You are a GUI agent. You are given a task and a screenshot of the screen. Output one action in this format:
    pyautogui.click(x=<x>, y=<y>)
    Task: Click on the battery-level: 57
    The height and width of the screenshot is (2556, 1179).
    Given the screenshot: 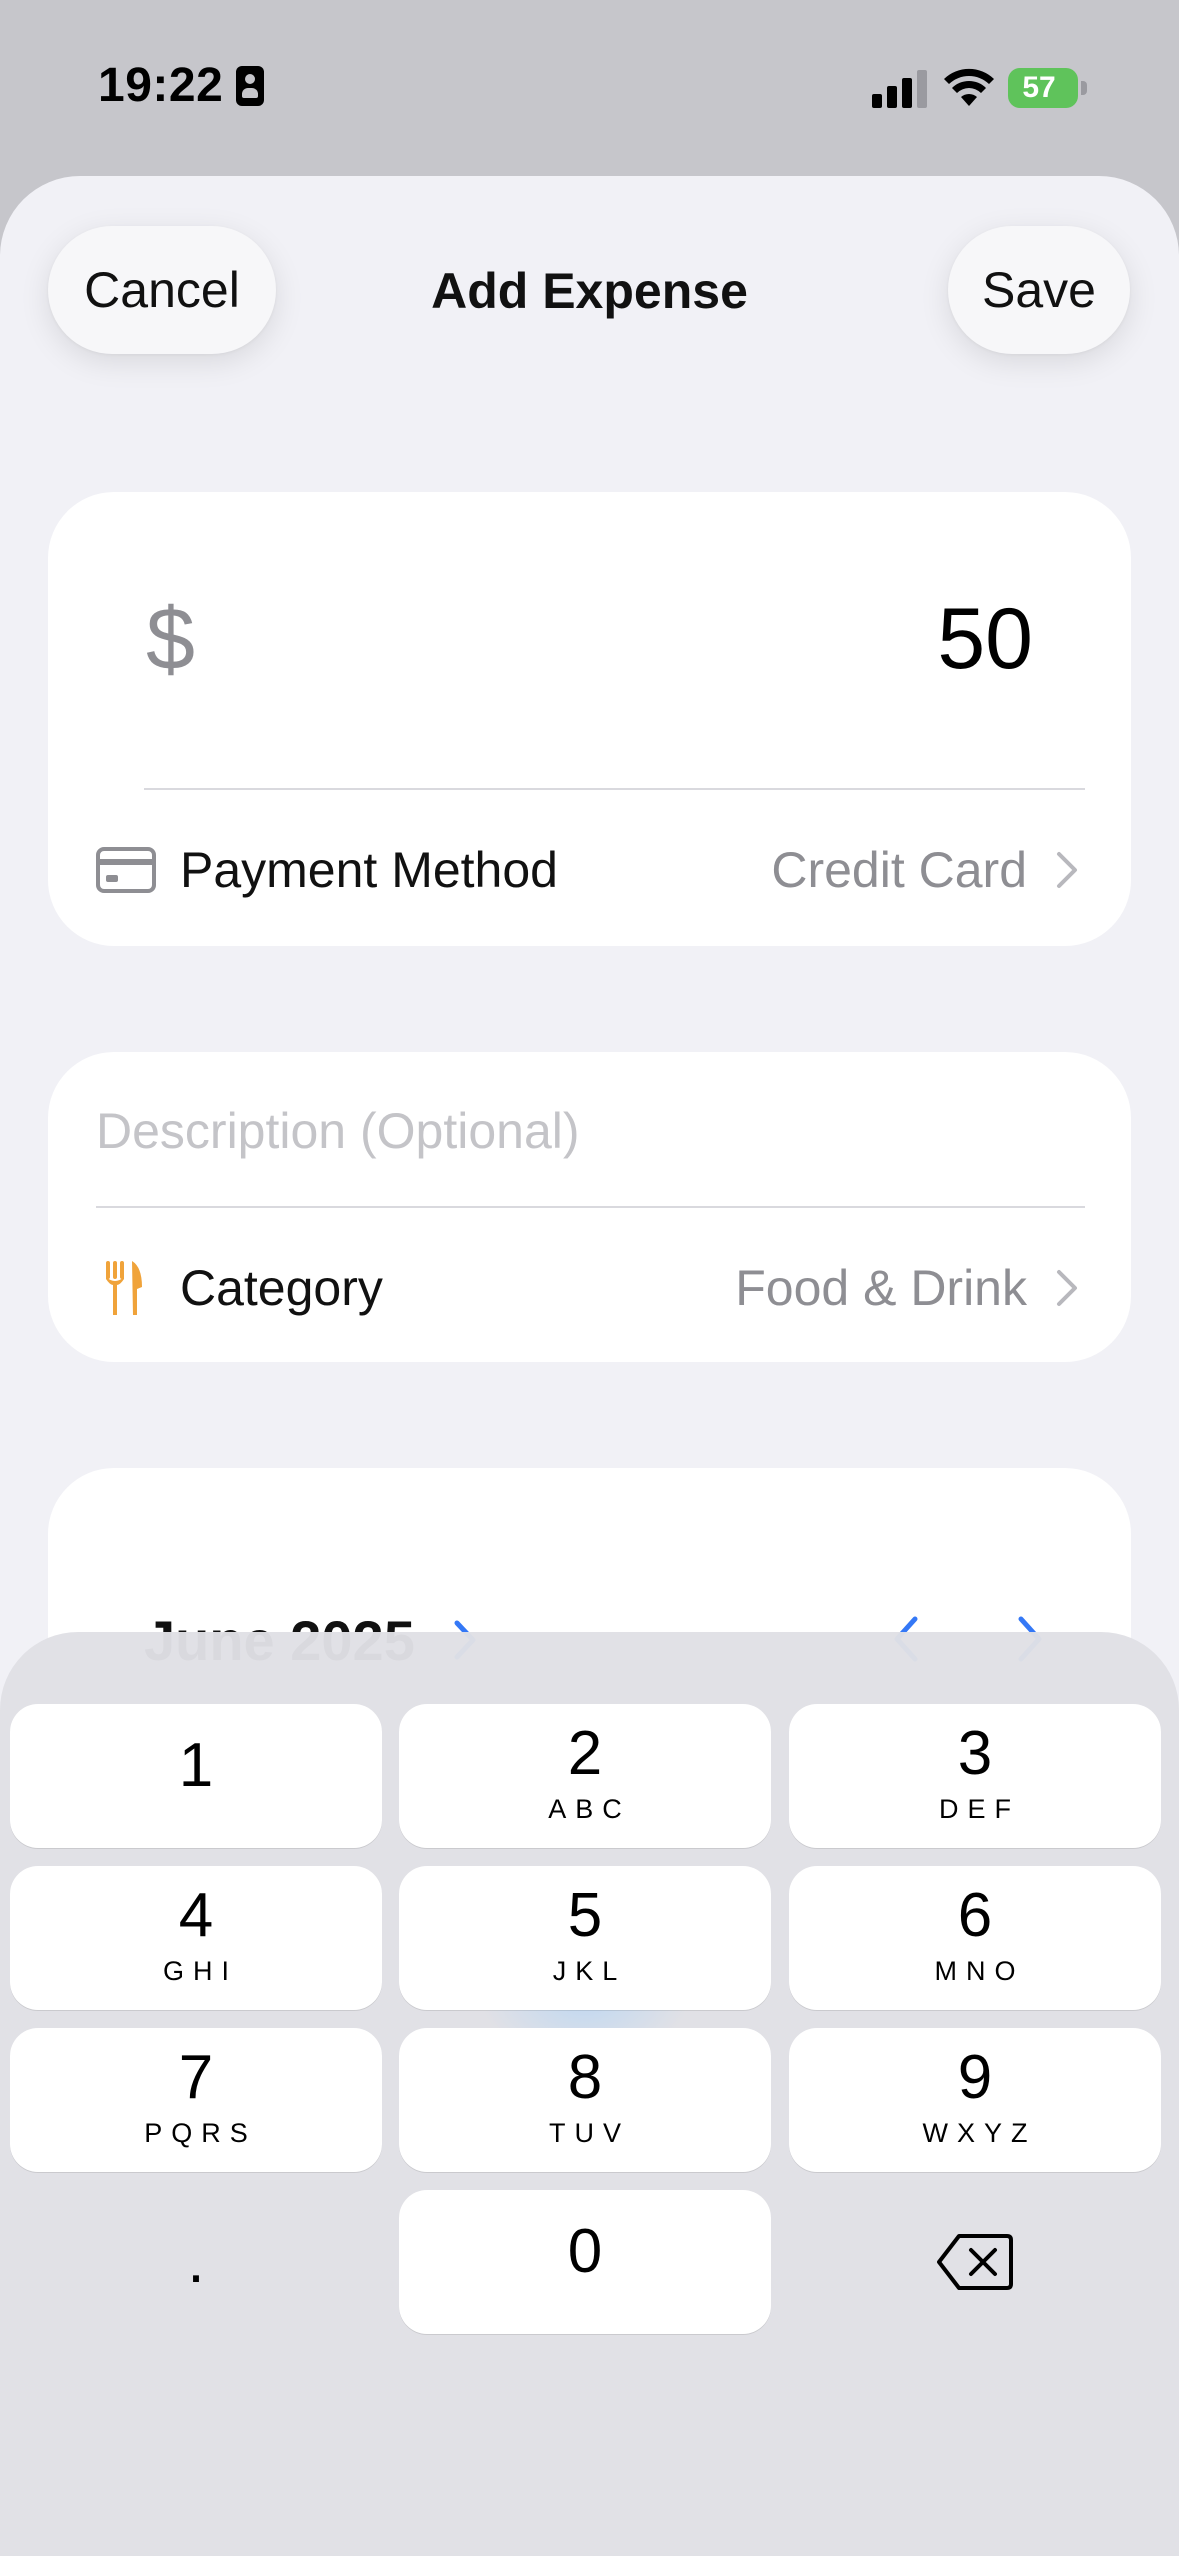 What is the action you would take?
    pyautogui.click(x=1039, y=87)
    